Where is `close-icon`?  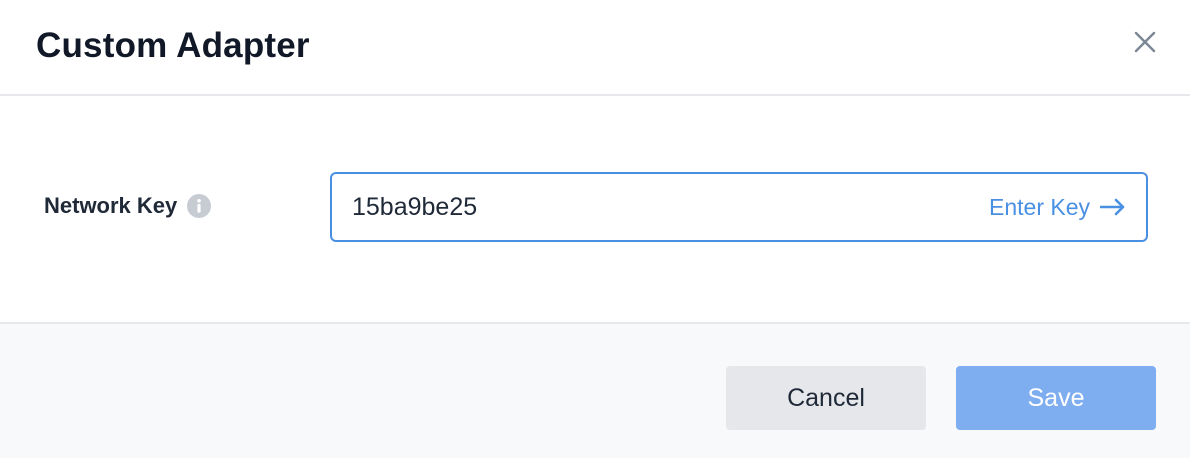
close-icon is located at coordinates (1145, 42).